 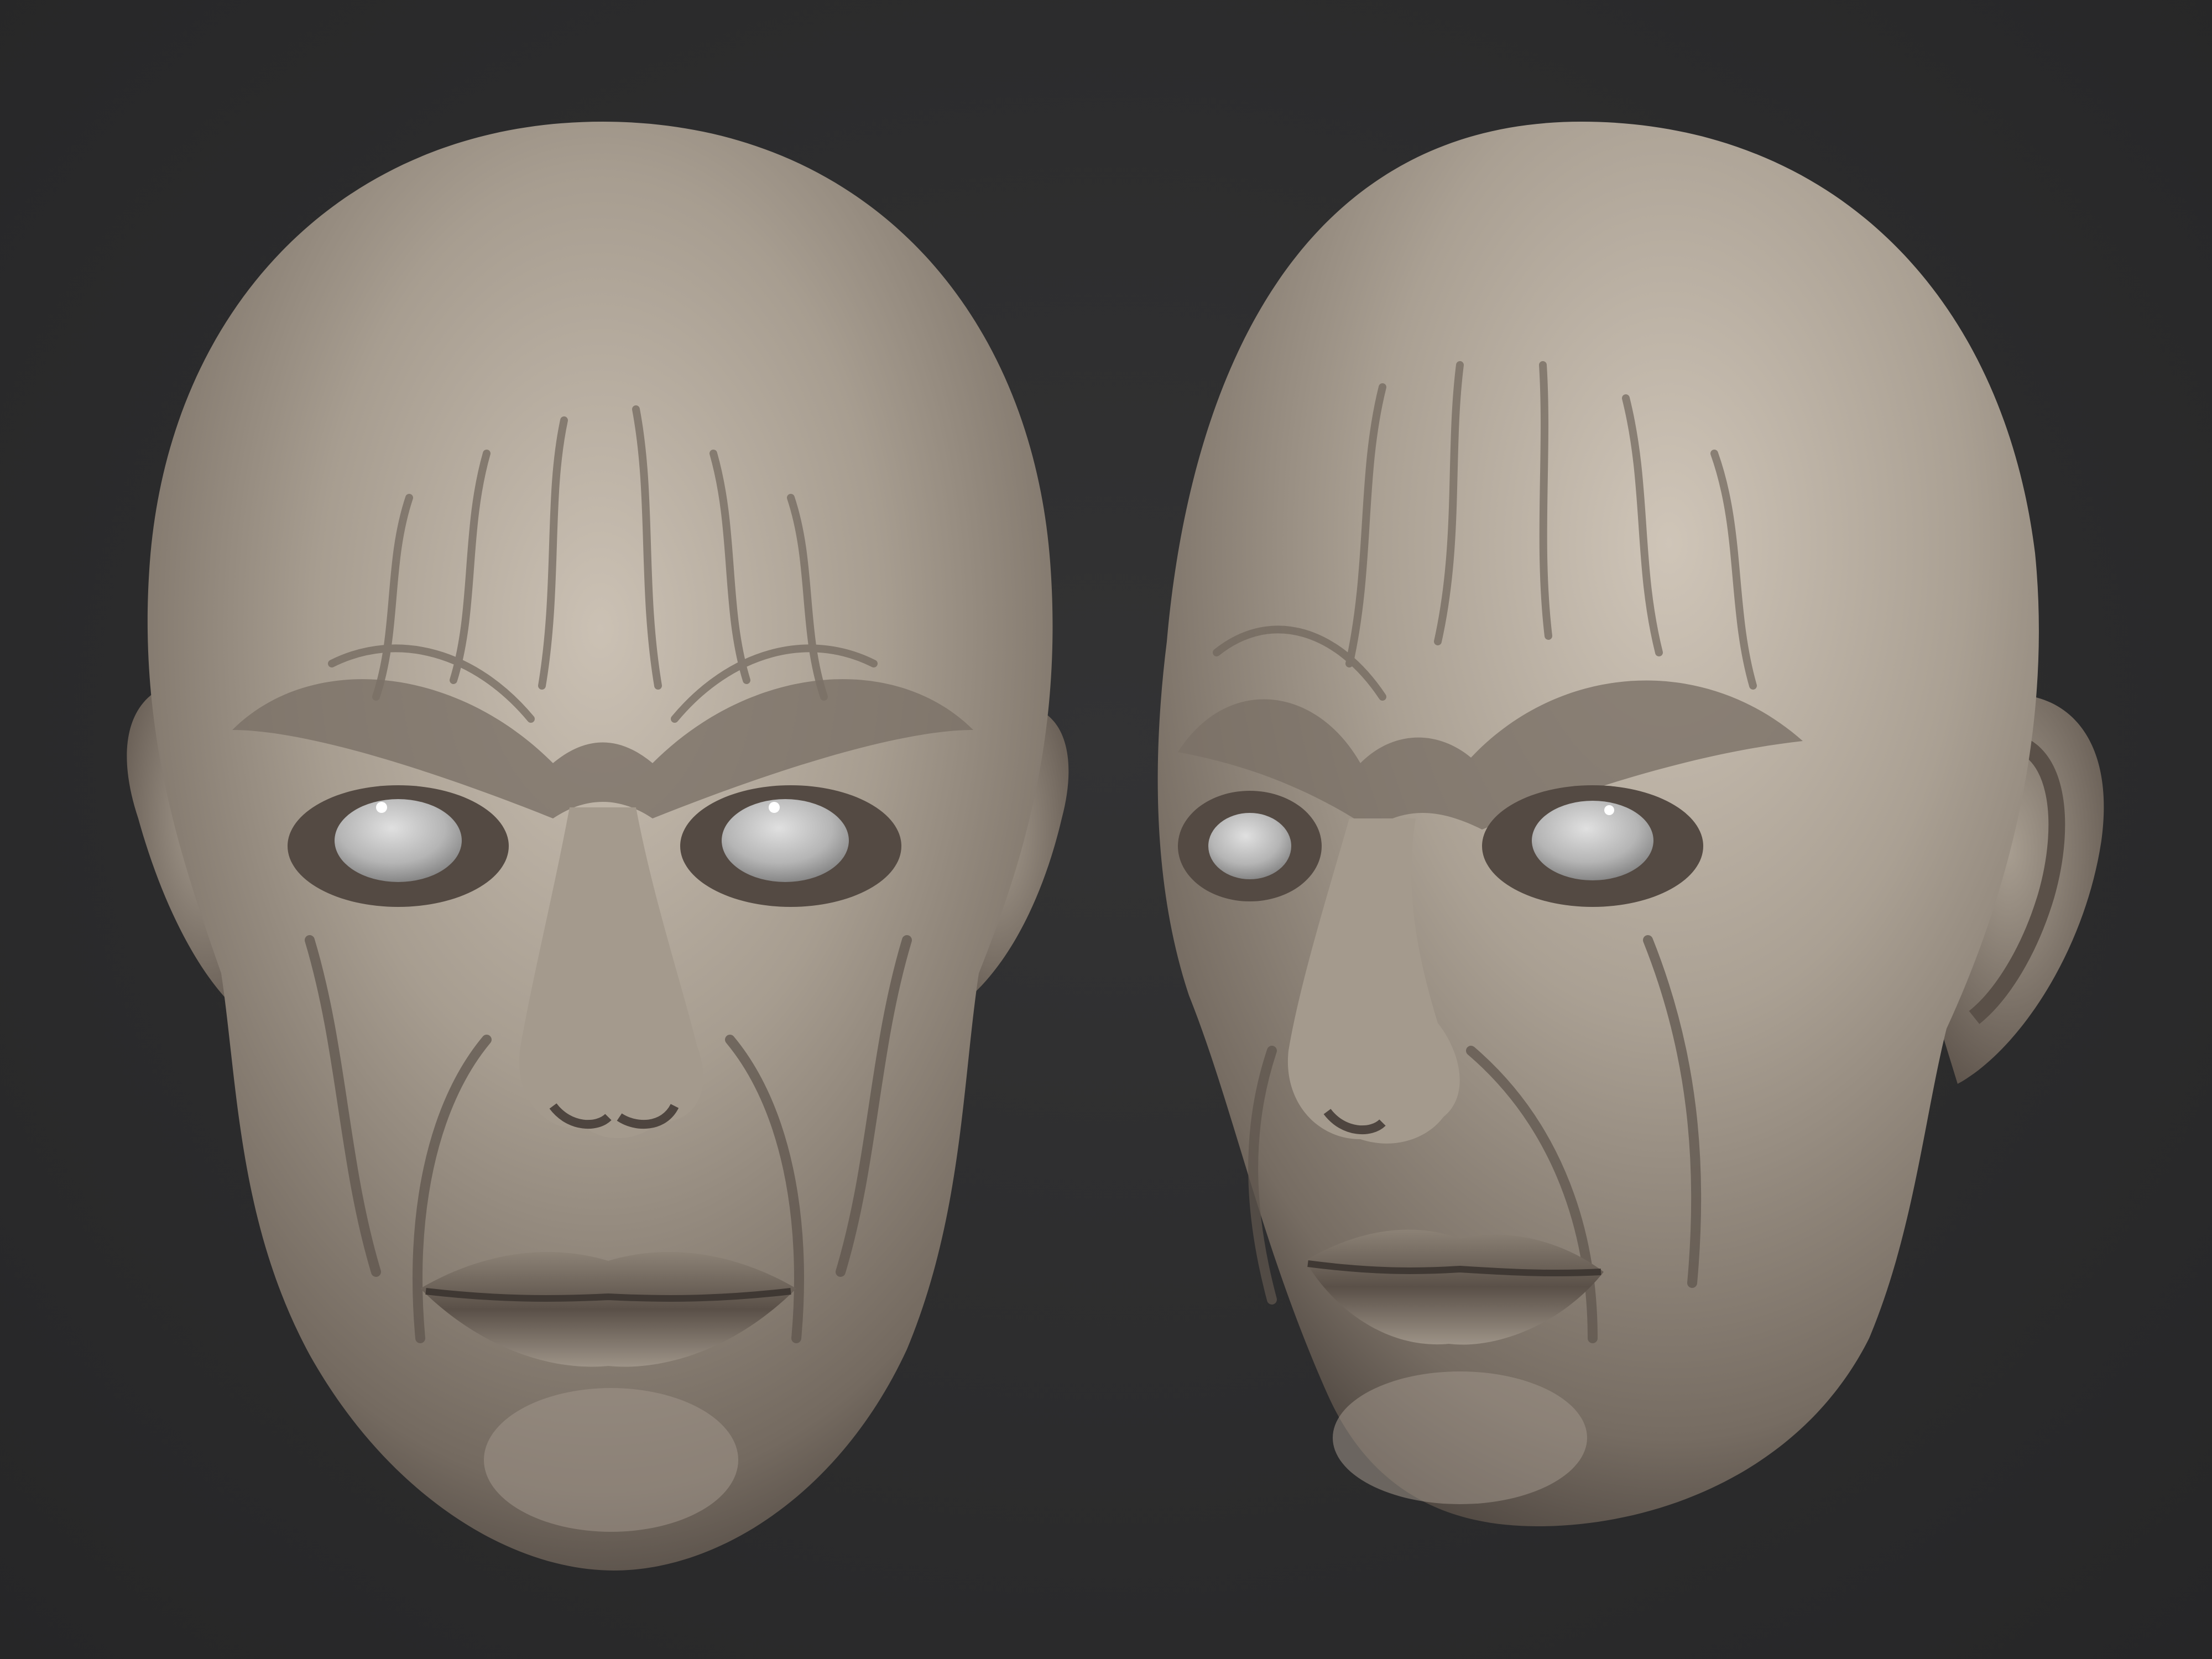 I want to click on front-chin, so click(x=611, y=1460).